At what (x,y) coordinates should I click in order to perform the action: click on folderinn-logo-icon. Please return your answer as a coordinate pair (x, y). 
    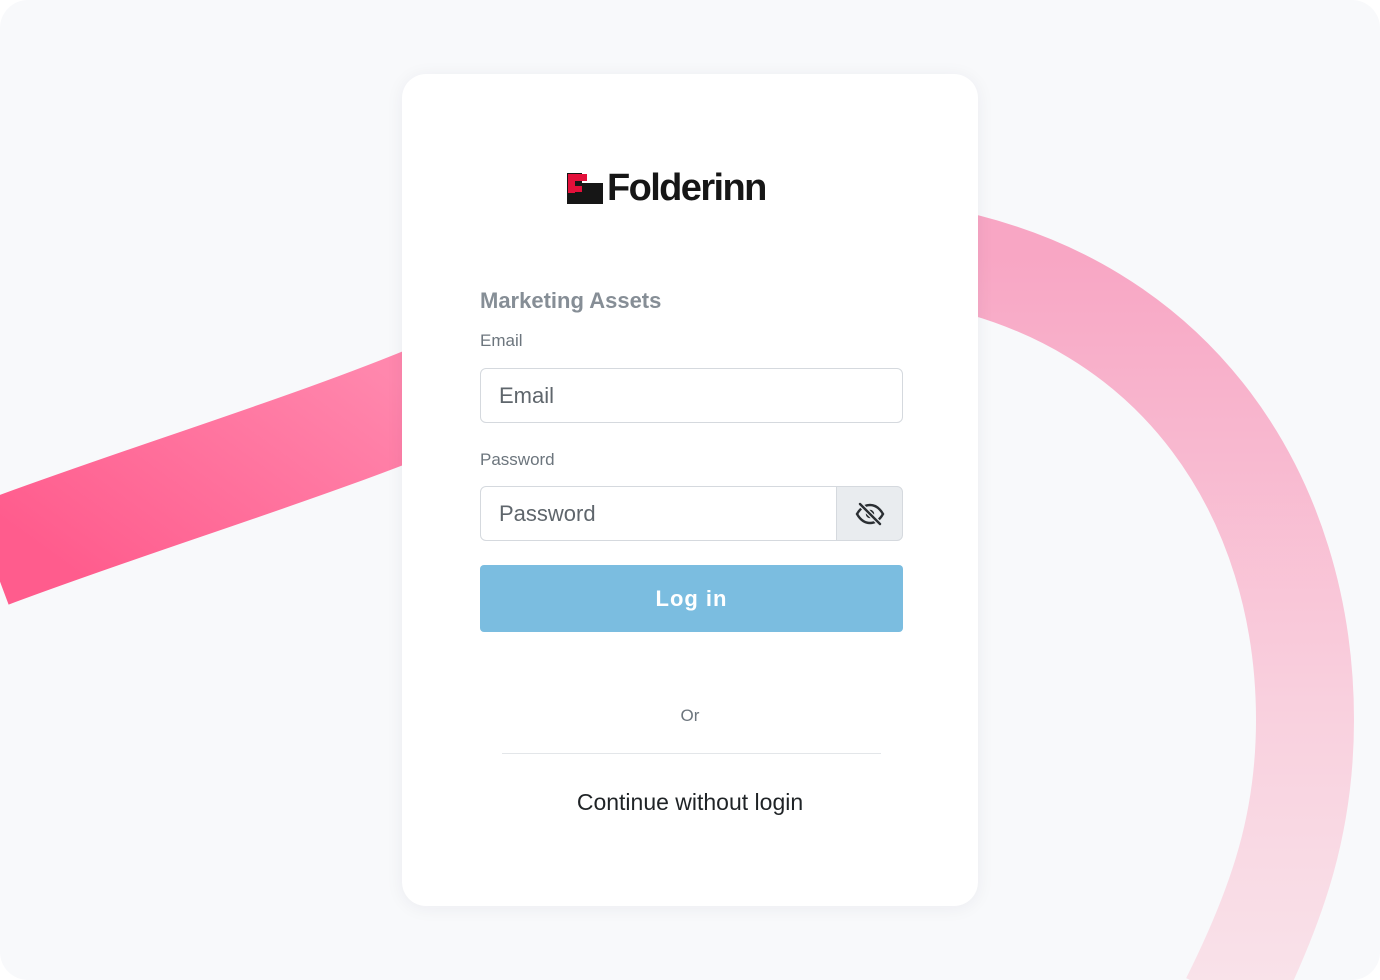
    Looking at the image, I should click on (585, 188).